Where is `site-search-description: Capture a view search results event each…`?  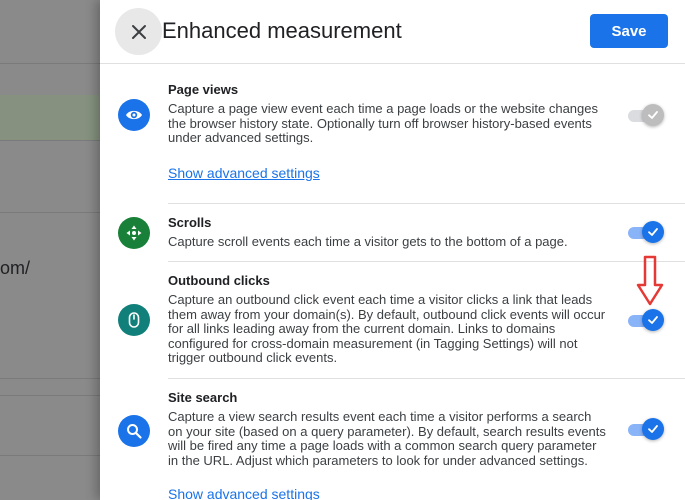
site-search-description: Capture a view search results event each… is located at coordinates (387, 438).